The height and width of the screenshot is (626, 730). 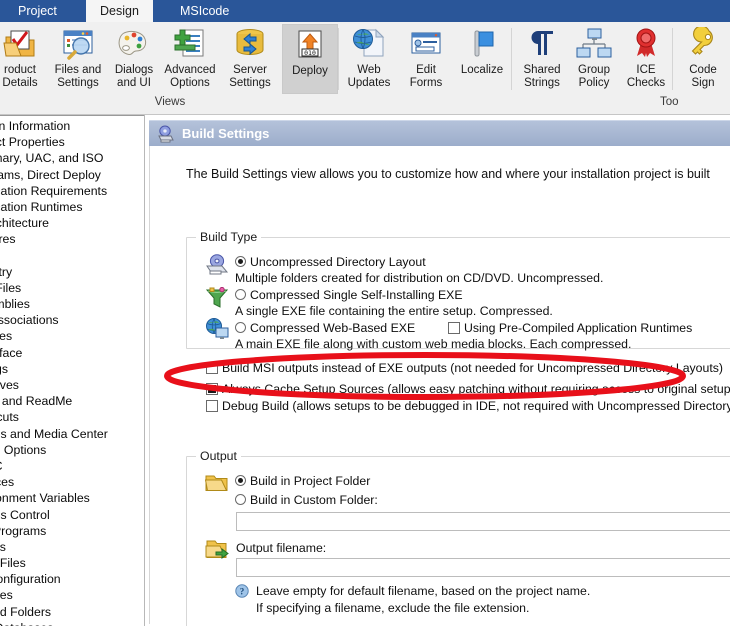 I want to click on sidebar-item: Access Control, so click(x=72, y=515).